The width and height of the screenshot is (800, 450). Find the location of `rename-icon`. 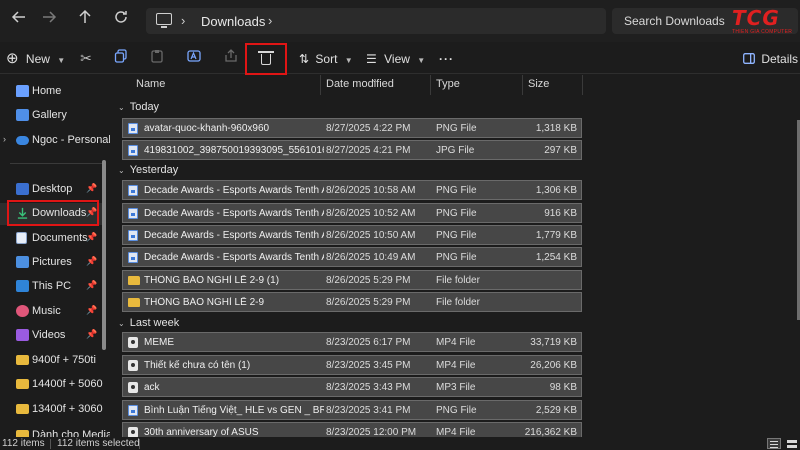

rename-icon is located at coordinates (194, 56).